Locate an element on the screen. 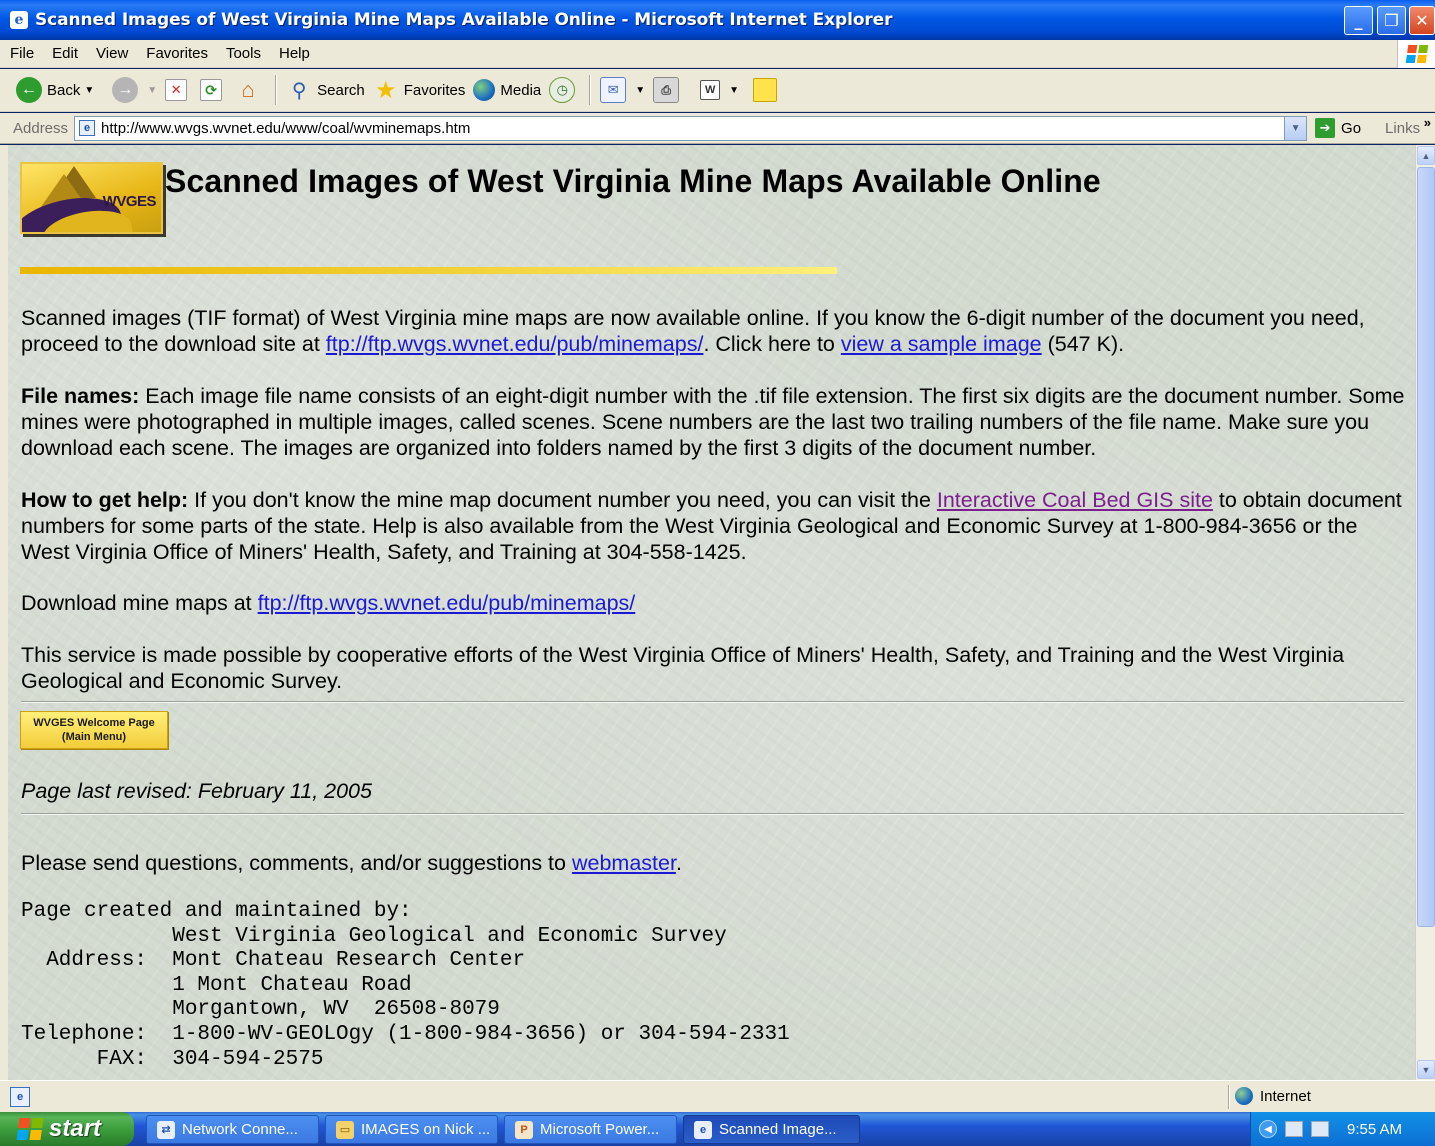 Image resolution: width=1435 pixels, height=1146 pixels. history-icon: ◷ is located at coordinates (562, 90).